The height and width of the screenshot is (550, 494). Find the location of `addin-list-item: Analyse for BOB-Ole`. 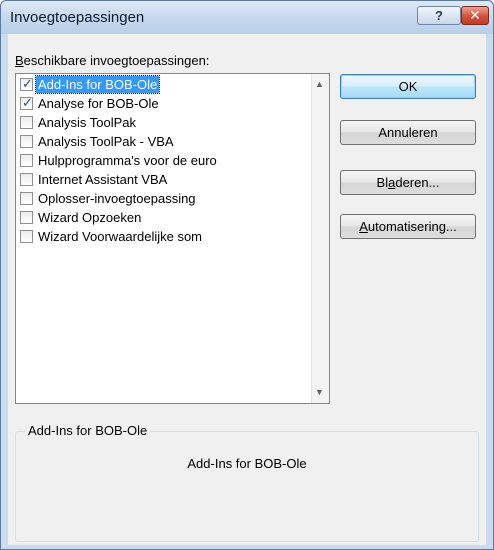

addin-list-item: Analyse for BOB-Ole is located at coordinates (164, 103).